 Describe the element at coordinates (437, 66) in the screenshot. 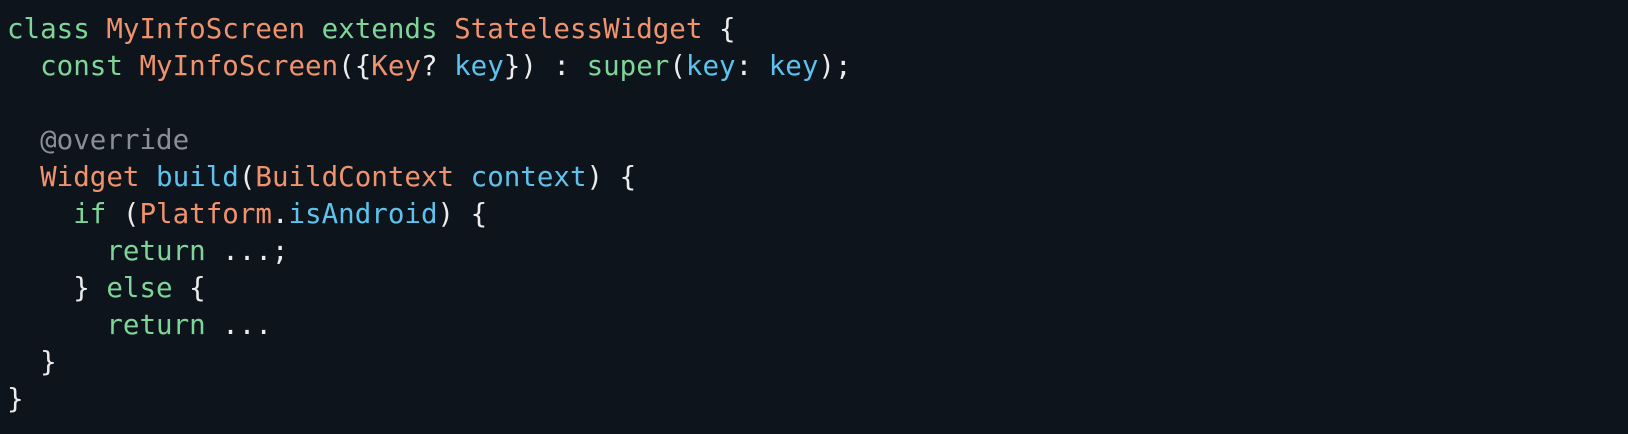

I see `code-token-plain: ?` at that location.